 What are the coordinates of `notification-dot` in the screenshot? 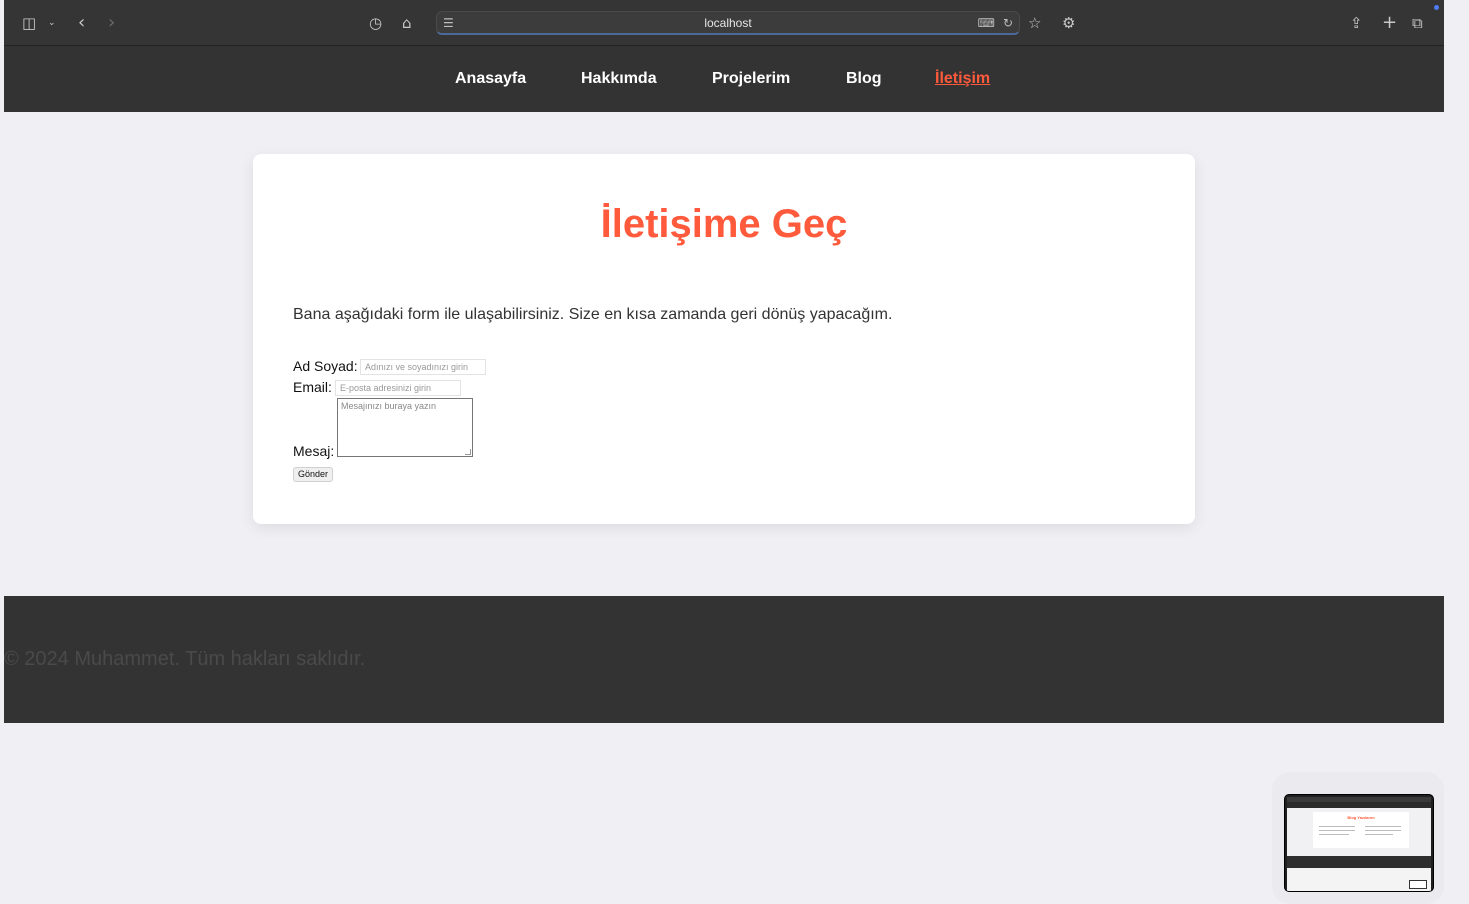 It's located at (1436, 7).